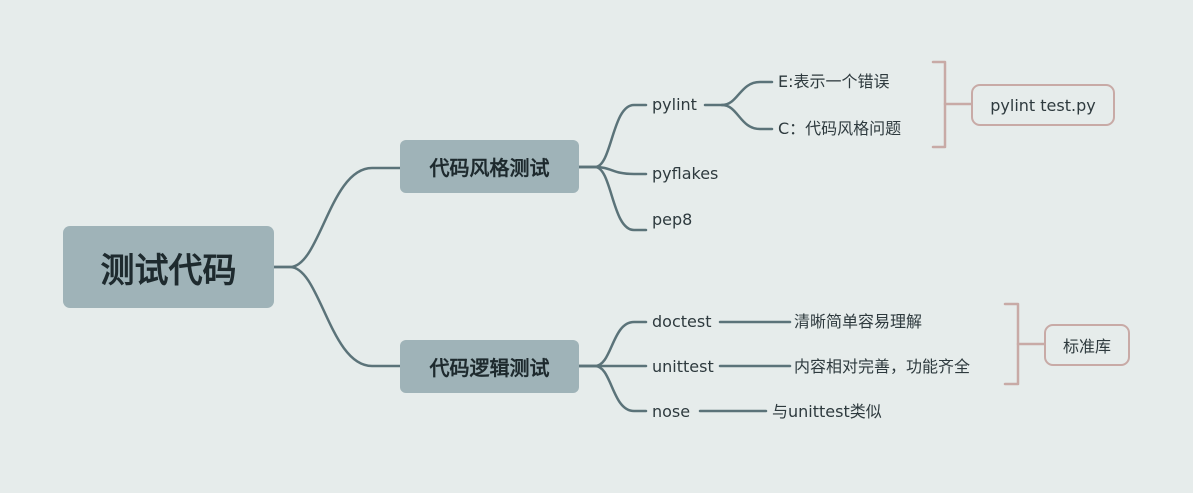 Image resolution: width=1193 pixels, height=493 pixels. What do you see at coordinates (168, 270) in the screenshot?
I see `root-label: 测试代码` at bounding box center [168, 270].